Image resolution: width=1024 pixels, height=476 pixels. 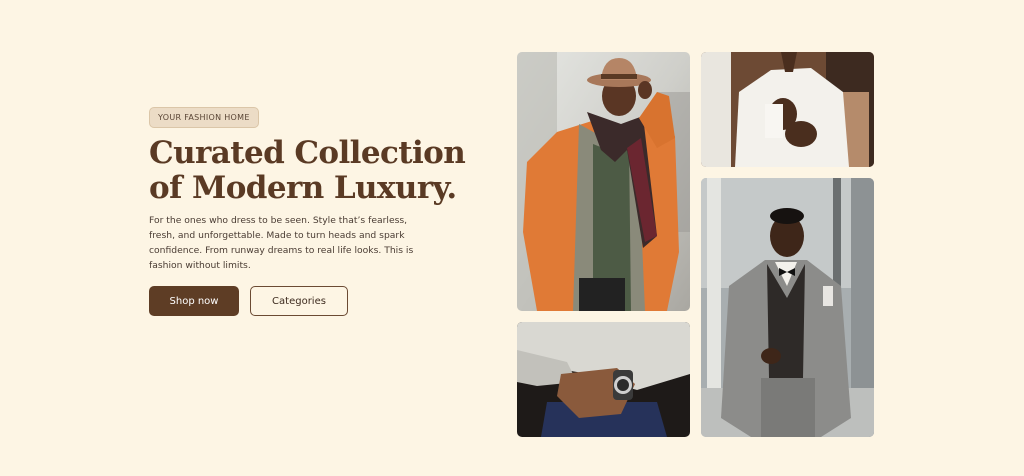 I want to click on photo-orange-coat-man, so click(x=603, y=181).